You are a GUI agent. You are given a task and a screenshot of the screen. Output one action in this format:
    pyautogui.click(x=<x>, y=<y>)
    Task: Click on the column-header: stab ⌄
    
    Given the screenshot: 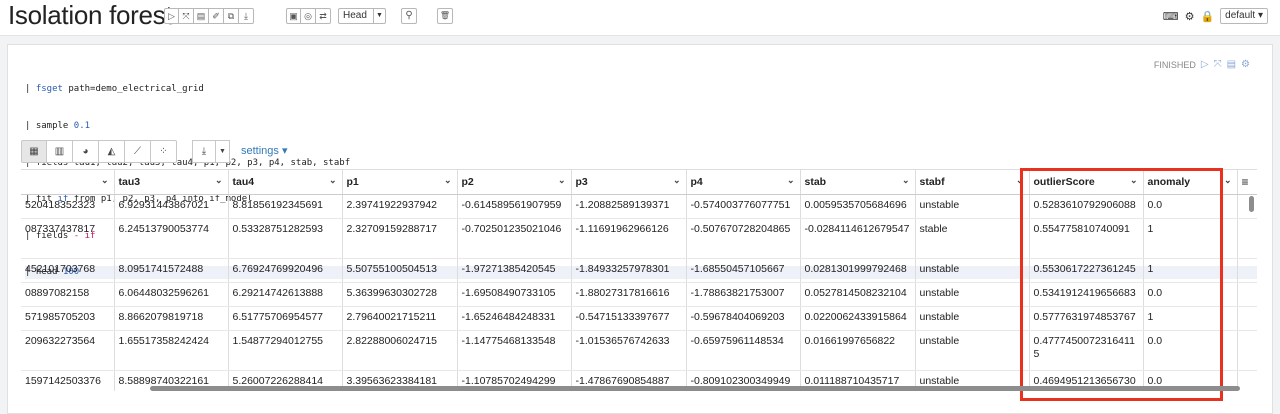 What is the action you would take?
    pyautogui.click(x=858, y=182)
    